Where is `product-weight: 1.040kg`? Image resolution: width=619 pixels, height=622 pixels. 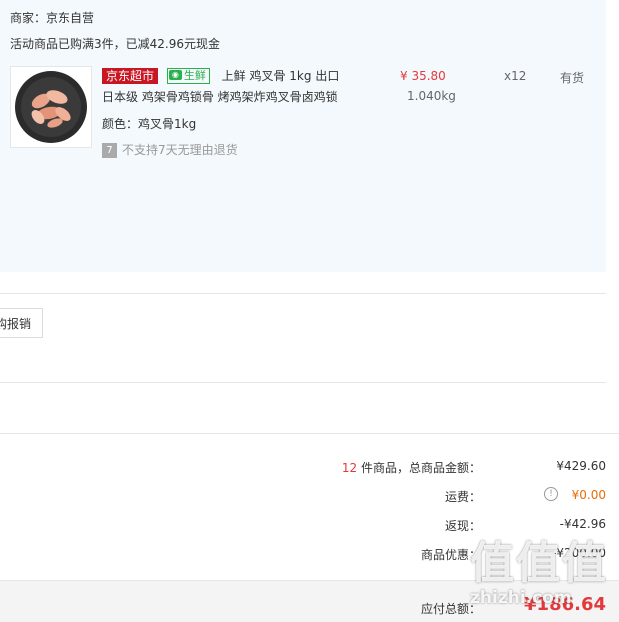
product-weight: 1.040kg is located at coordinates (431, 96).